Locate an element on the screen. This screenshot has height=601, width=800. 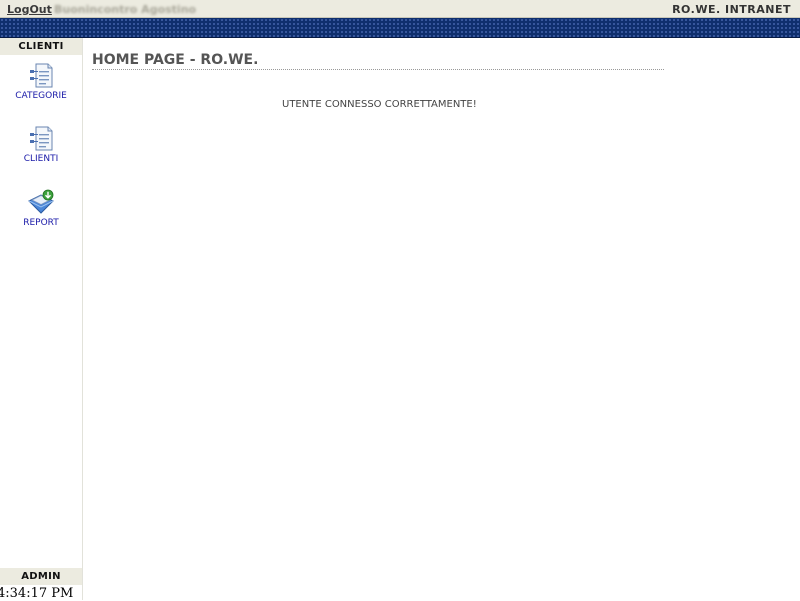
sidebar: CLIENTI CATEGORIE CLIENTI REPORT ADMIN is located at coordinates (41, 319).